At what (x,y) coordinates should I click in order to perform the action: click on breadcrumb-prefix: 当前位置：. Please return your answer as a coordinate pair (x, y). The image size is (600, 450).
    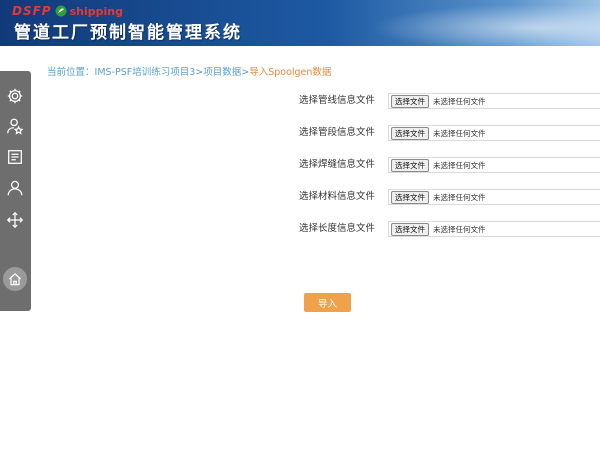
    Looking at the image, I should click on (71, 72).